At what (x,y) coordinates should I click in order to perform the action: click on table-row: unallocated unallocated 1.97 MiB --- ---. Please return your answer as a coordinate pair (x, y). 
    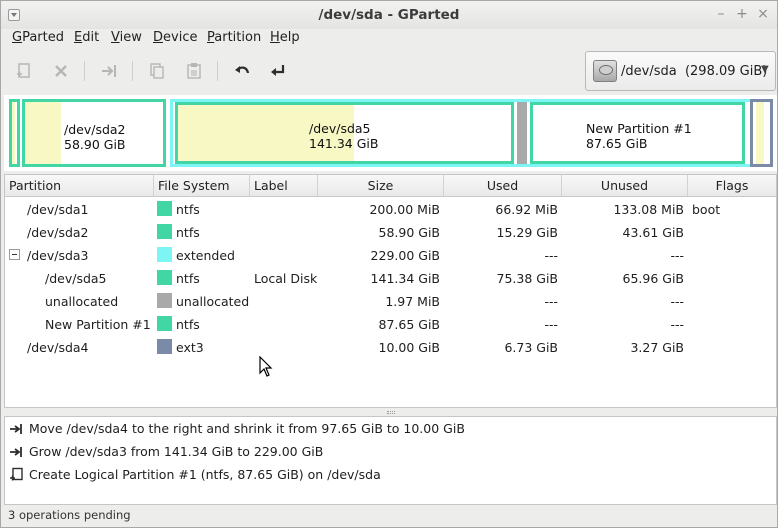
    Looking at the image, I should click on (390, 301).